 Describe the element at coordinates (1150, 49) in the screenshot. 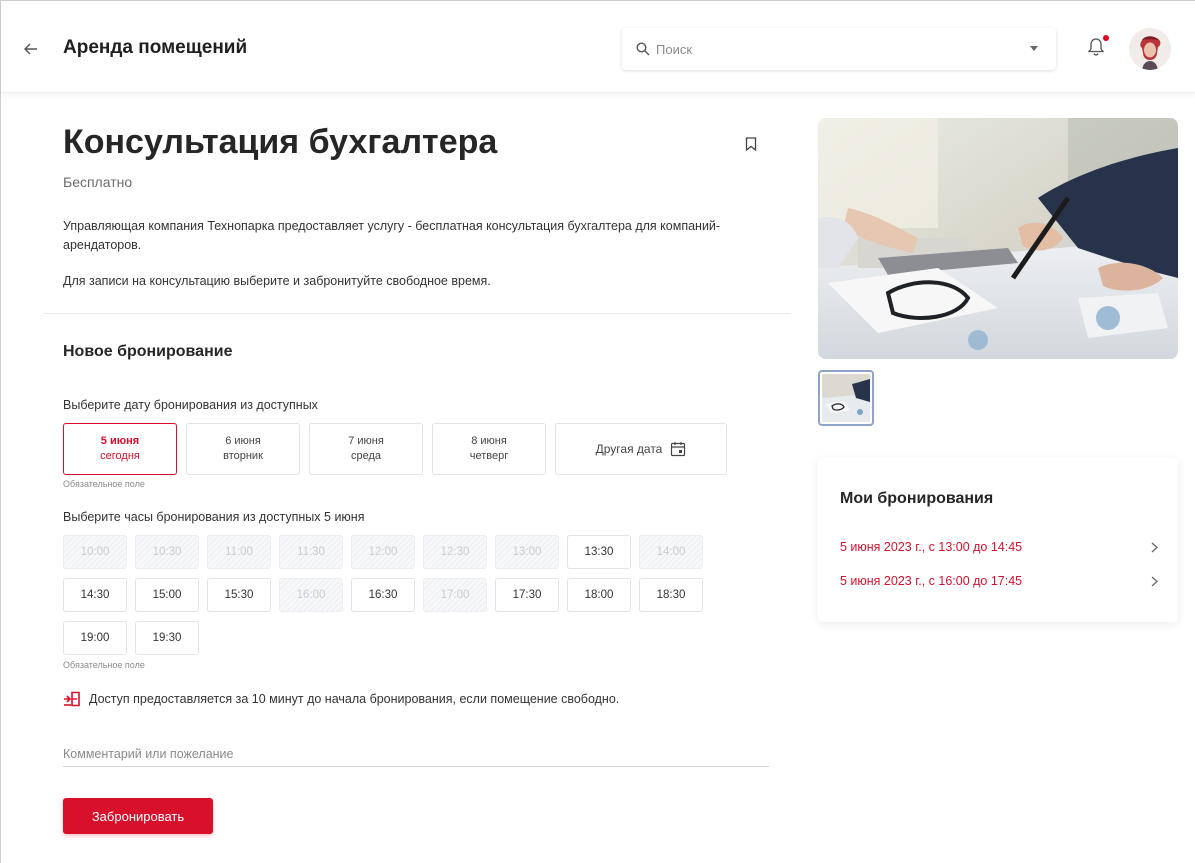

I see `avatar` at that location.